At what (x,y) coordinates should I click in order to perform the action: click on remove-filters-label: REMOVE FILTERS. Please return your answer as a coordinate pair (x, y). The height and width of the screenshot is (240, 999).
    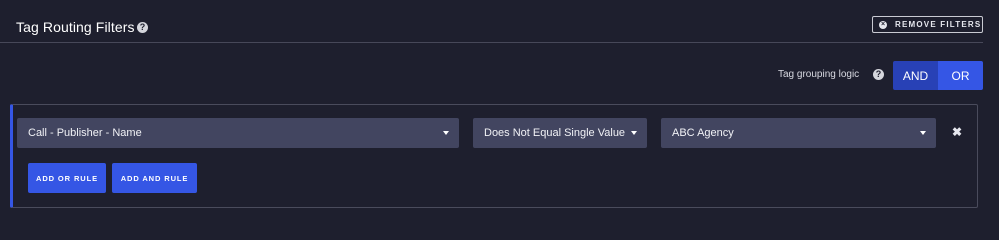
    Looking at the image, I should click on (938, 24).